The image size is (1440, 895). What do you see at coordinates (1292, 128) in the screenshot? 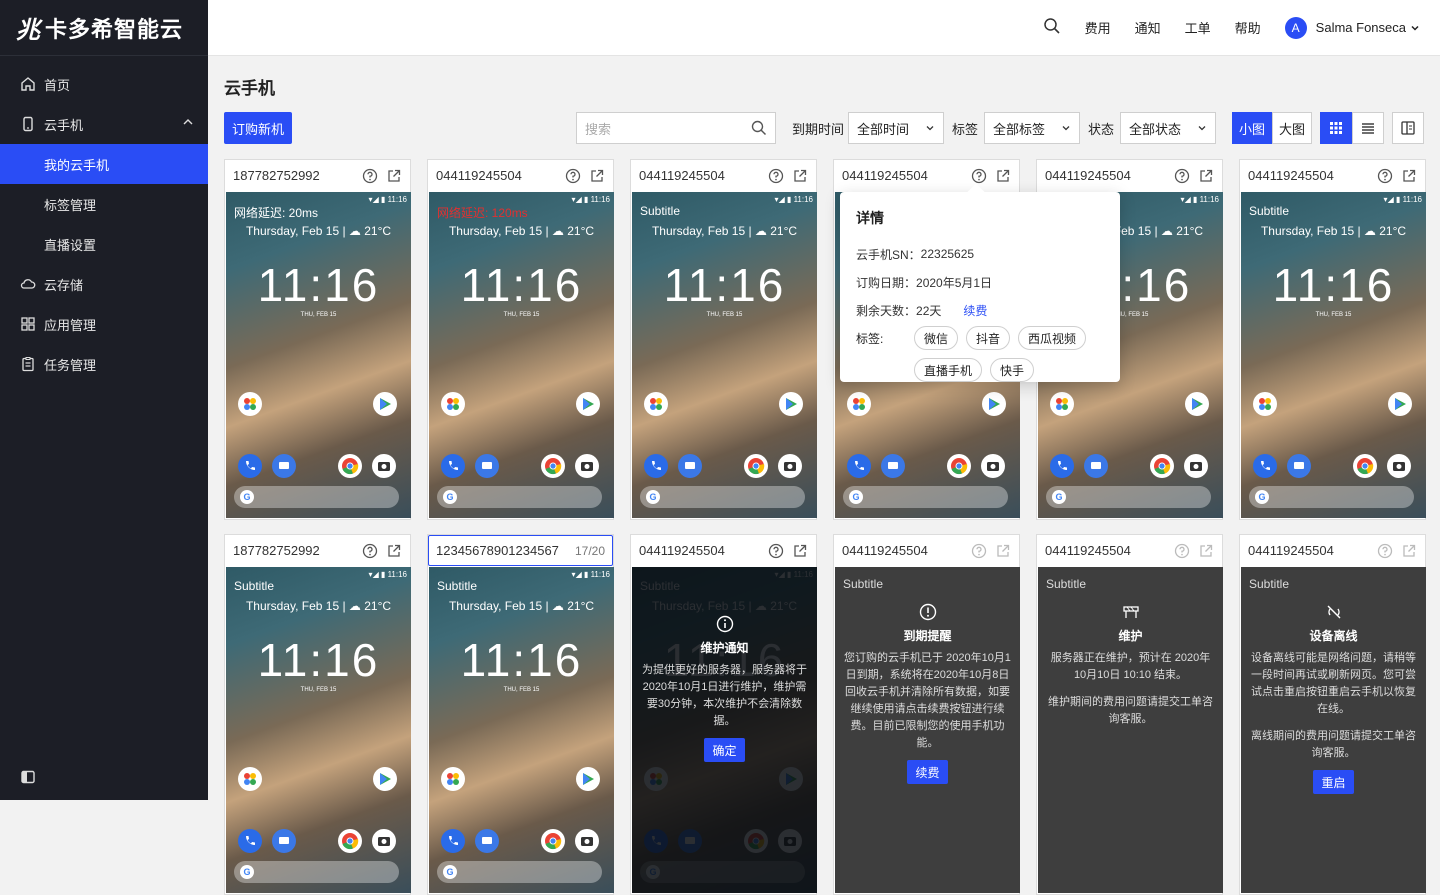
I see `large-view-button: 大图` at bounding box center [1292, 128].